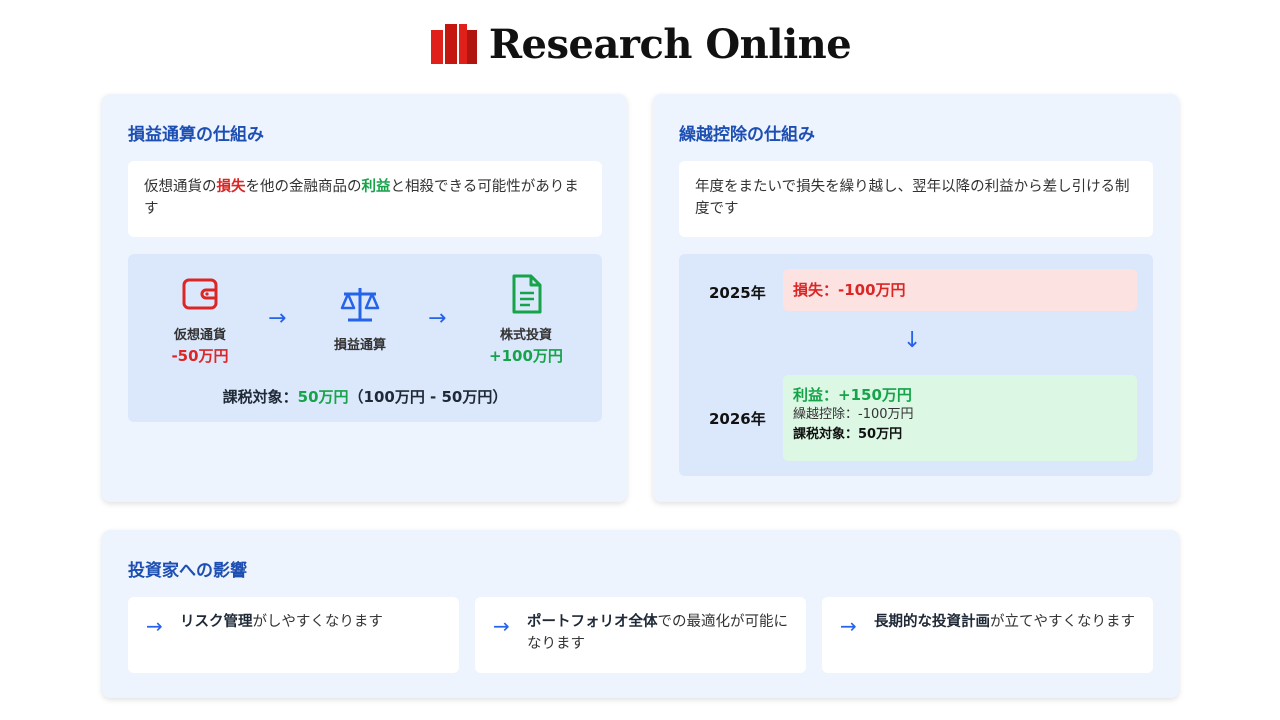 This screenshot has width=1280, height=720. Describe the element at coordinates (932, 622) in the screenshot. I see `impact-bold: 長期的な投資計画` at that location.